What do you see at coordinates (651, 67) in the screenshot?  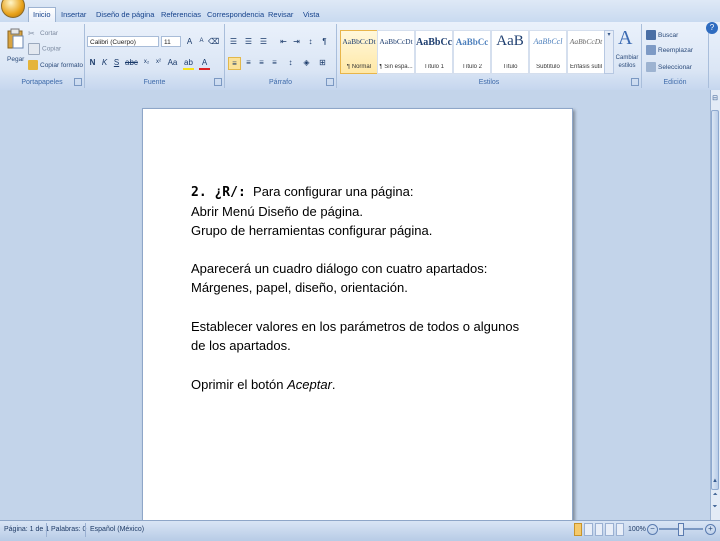 I see `cursor-icon` at bounding box center [651, 67].